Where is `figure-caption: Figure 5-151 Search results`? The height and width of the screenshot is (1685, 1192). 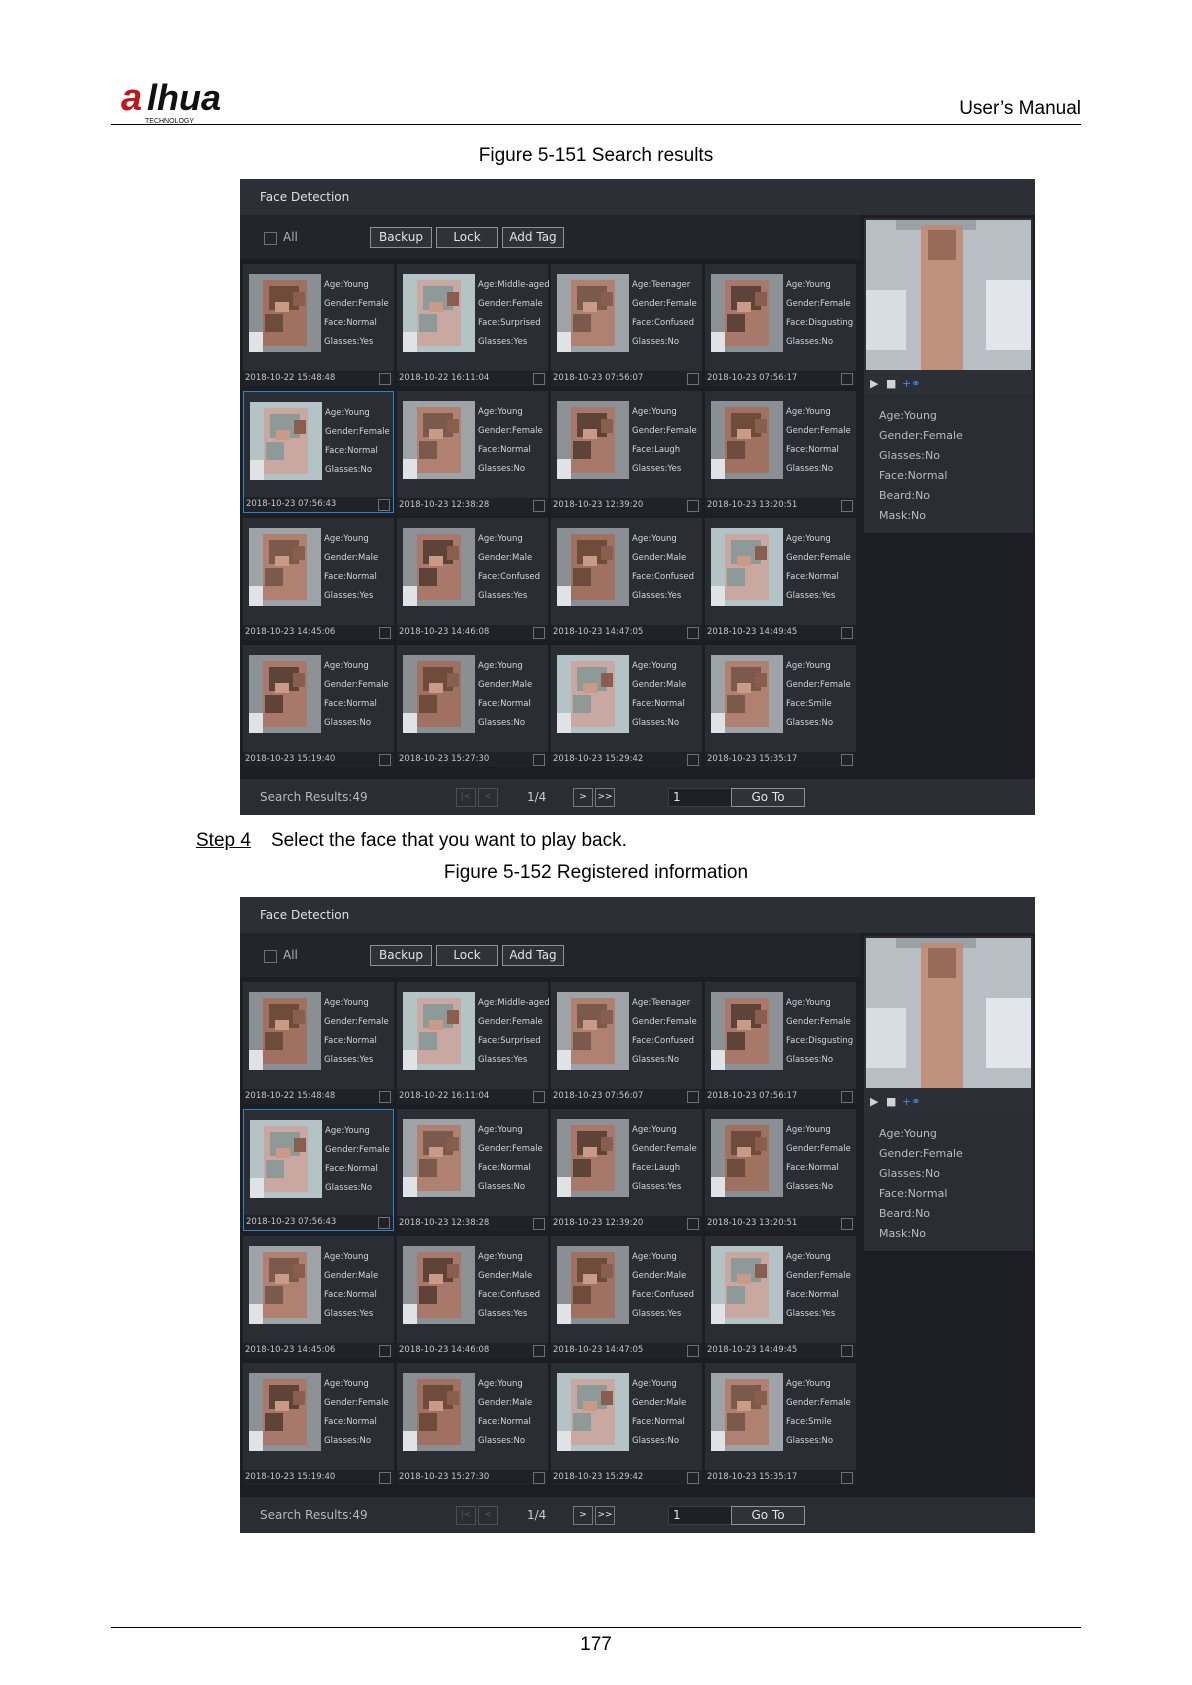
figure-caption: Figure 5-151 Search results is located at coordinates (596, 155).